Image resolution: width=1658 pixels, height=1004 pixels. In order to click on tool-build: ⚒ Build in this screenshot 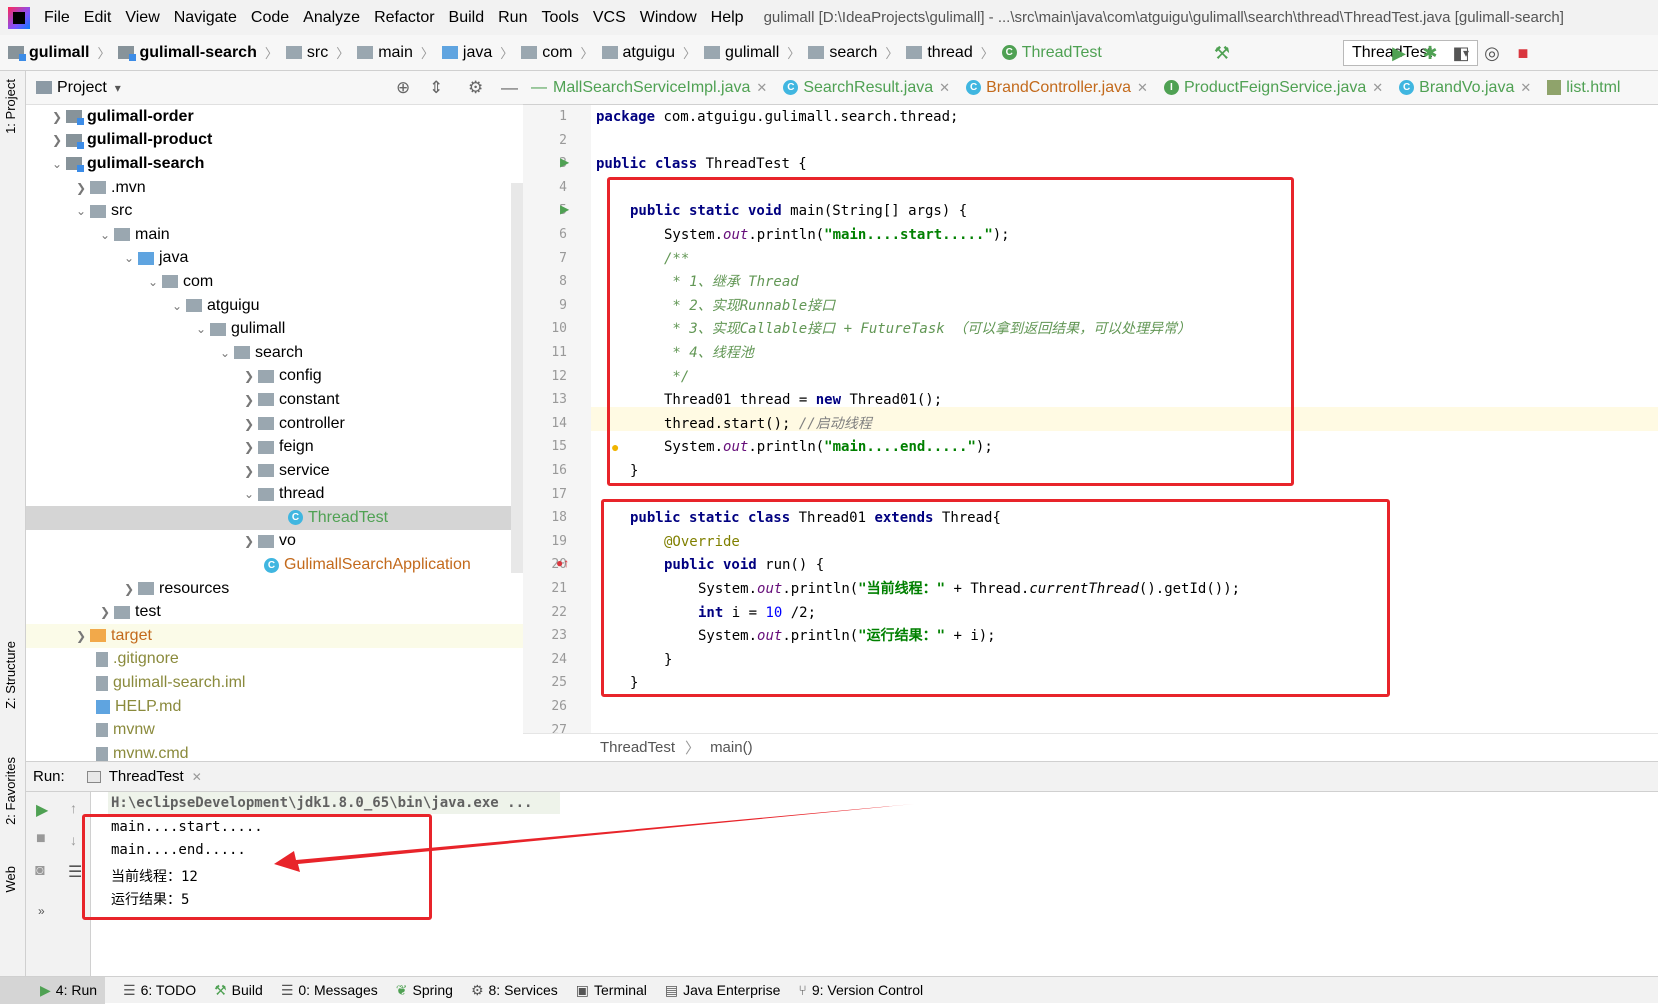, I will do `click(238, 990)`.